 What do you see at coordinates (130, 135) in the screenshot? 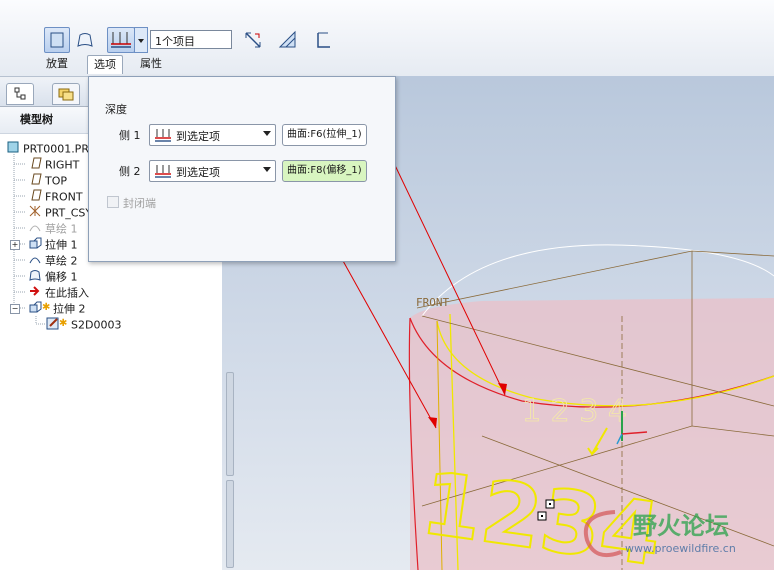
I see `side1-label: 侧 1` at bounding box center [130, 135].